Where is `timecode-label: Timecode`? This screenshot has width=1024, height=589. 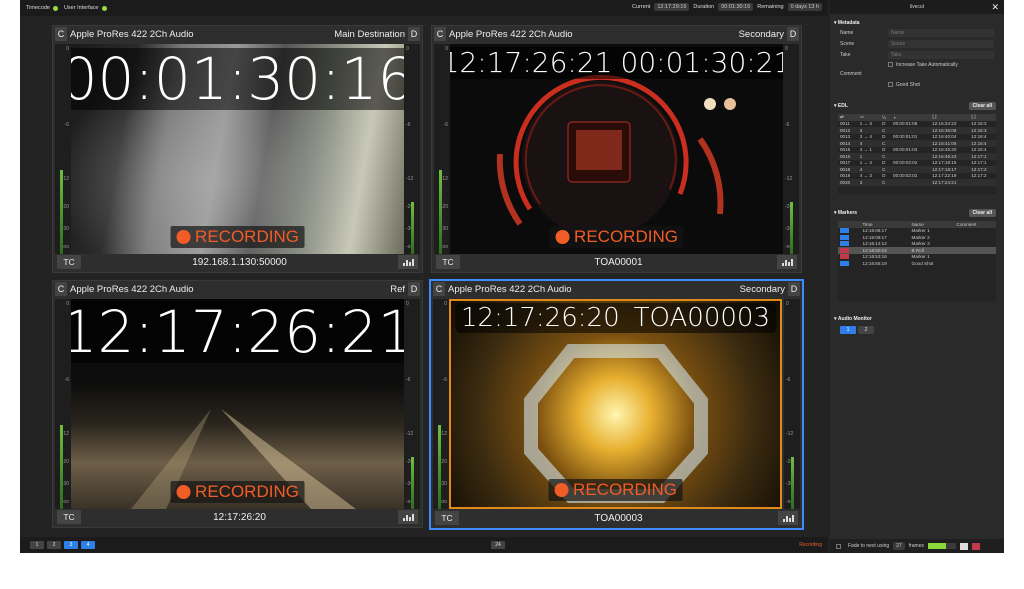
timecode-label: Timecode is located at coordinates (38, 8).